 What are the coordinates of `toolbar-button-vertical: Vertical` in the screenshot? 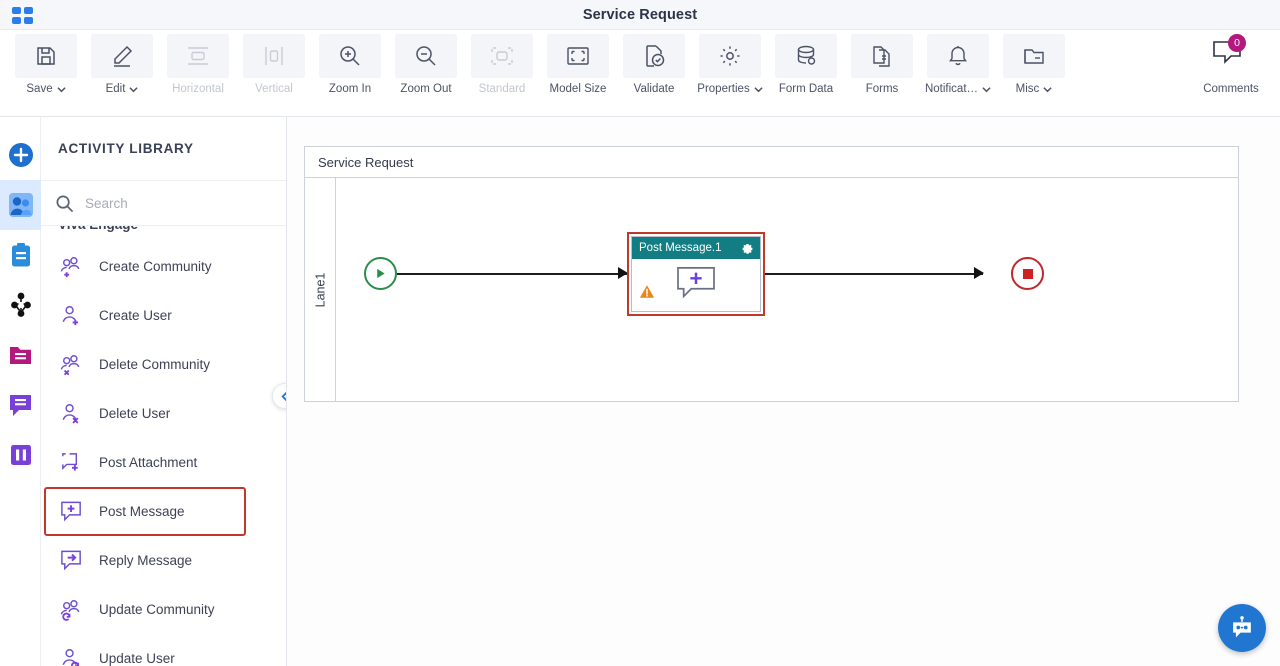 It's located at (274, 73).